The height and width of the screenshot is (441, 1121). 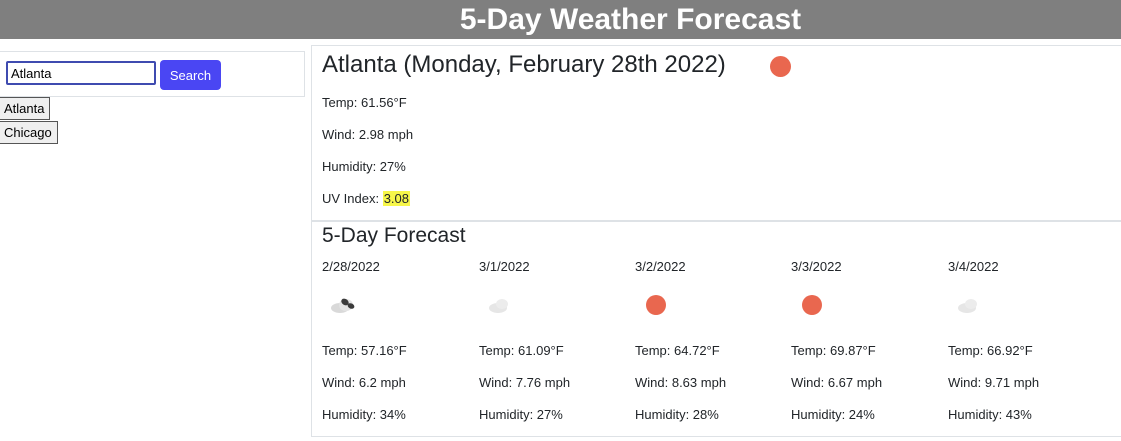 I want to click on forecast-temp: Temp: 57.16°F, so click(x=364, y=350).